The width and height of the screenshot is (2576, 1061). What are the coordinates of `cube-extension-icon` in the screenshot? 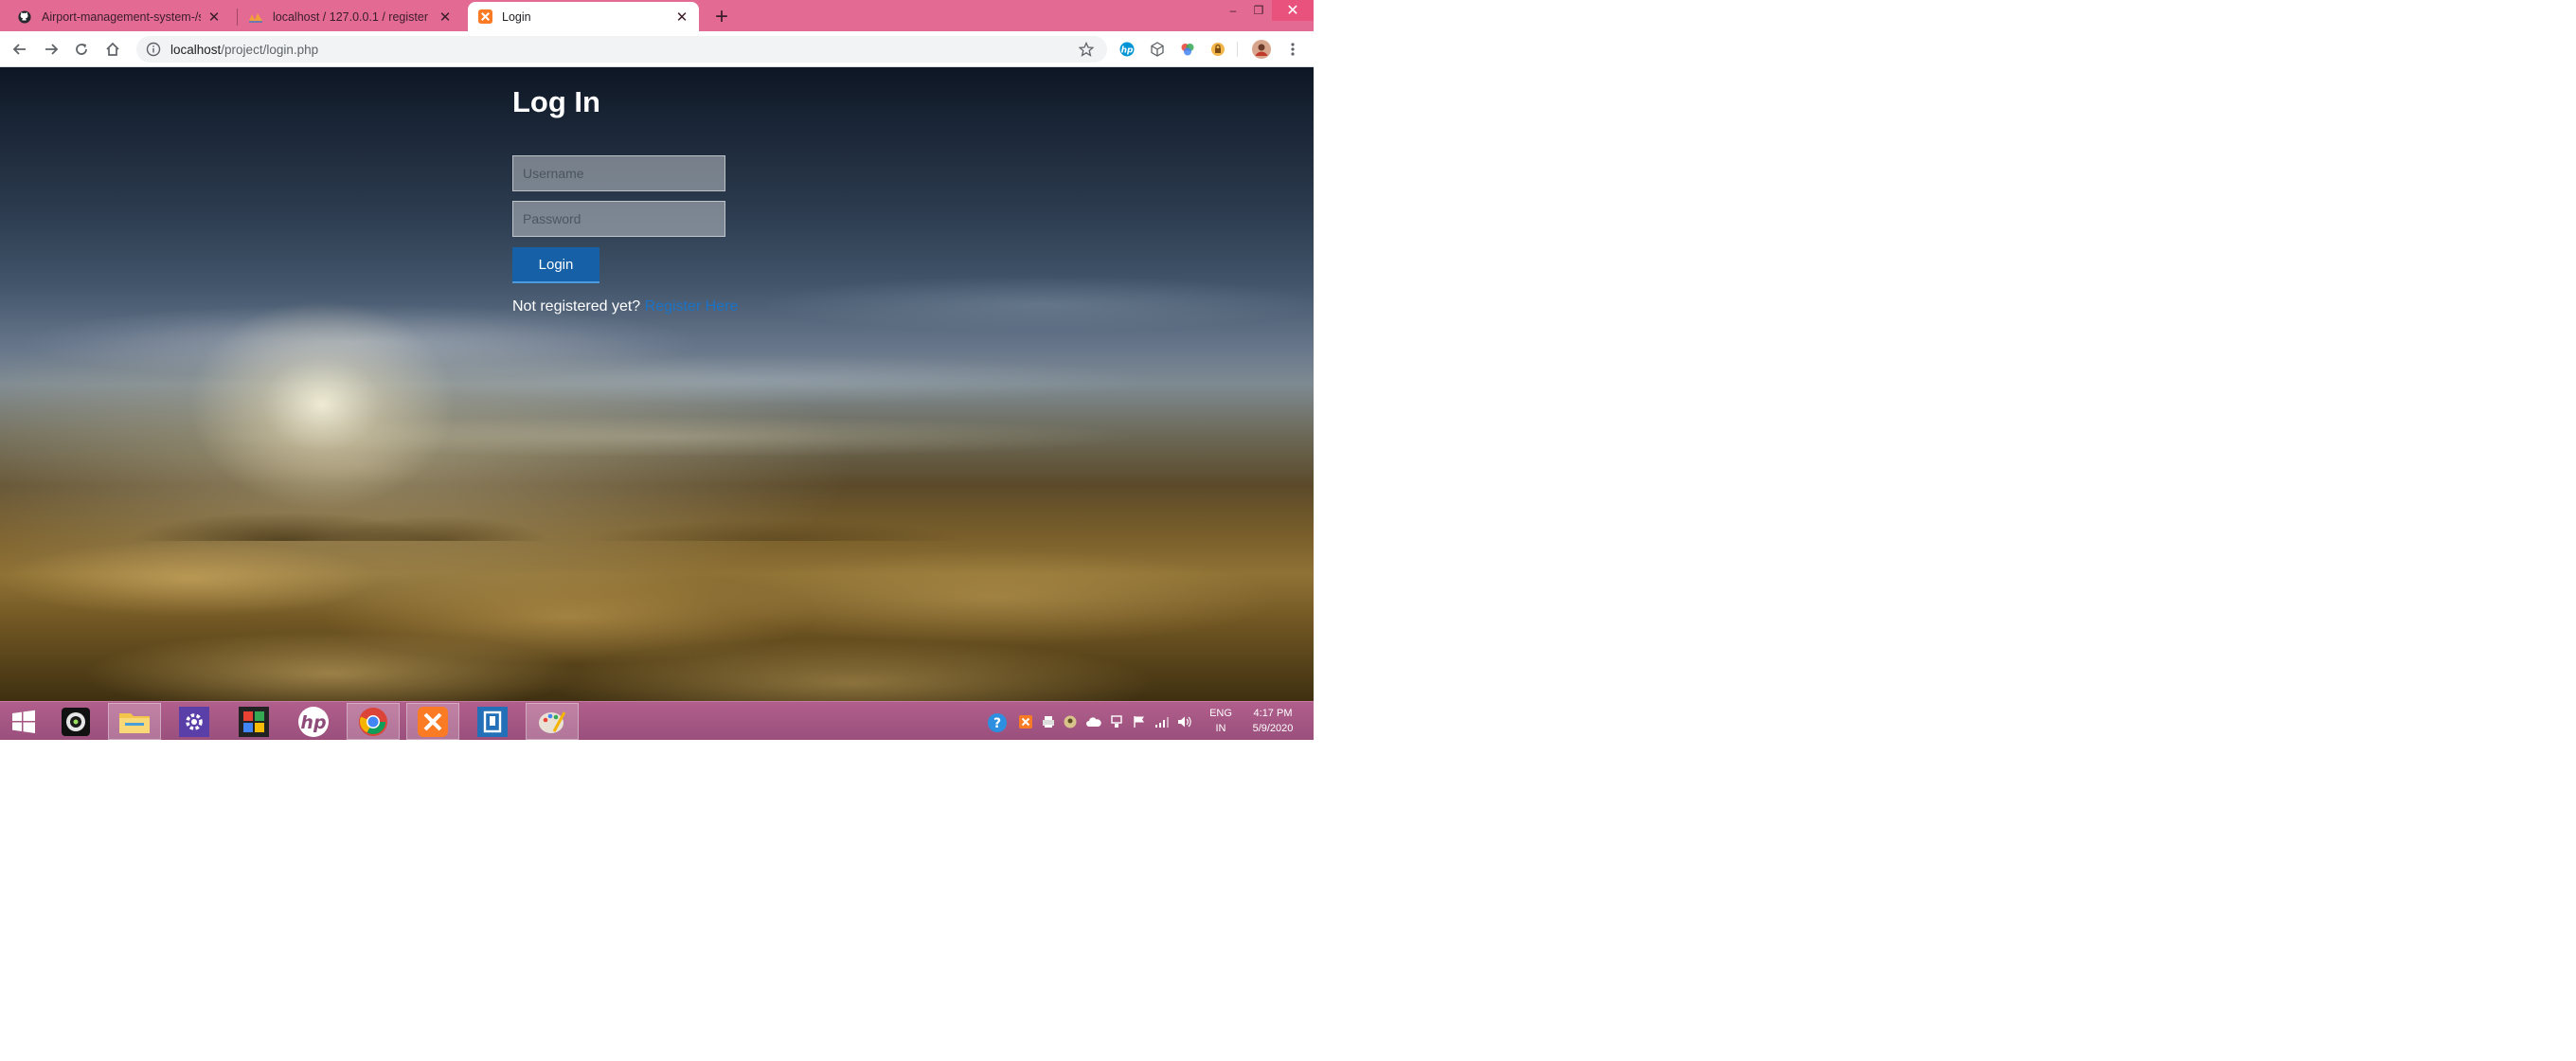 It's located at (1157, 49).